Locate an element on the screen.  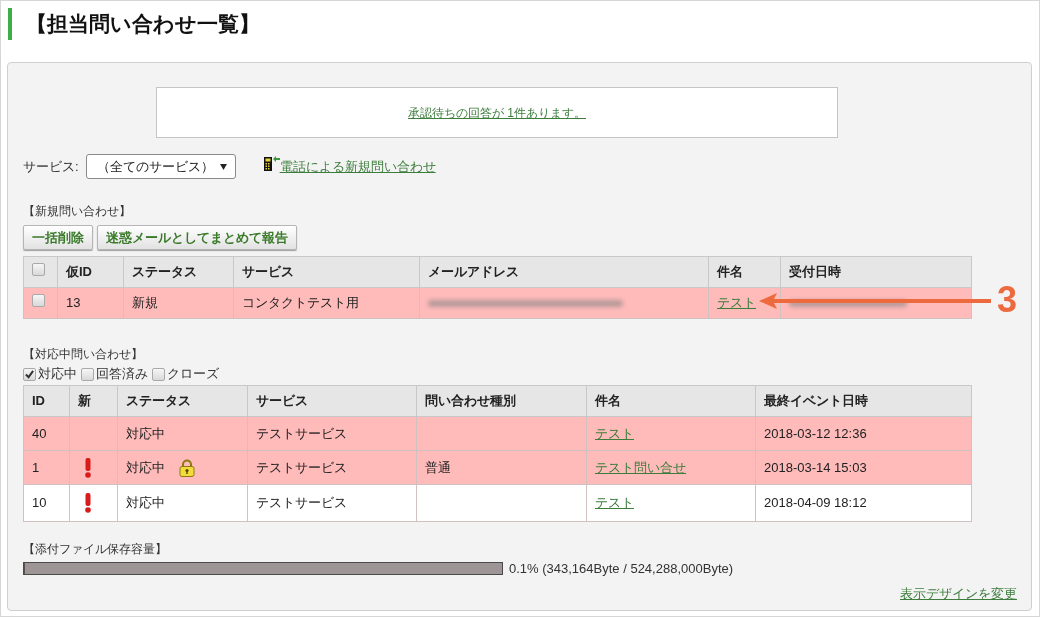
service-label: サービス: is located at coordinates (51, 166).